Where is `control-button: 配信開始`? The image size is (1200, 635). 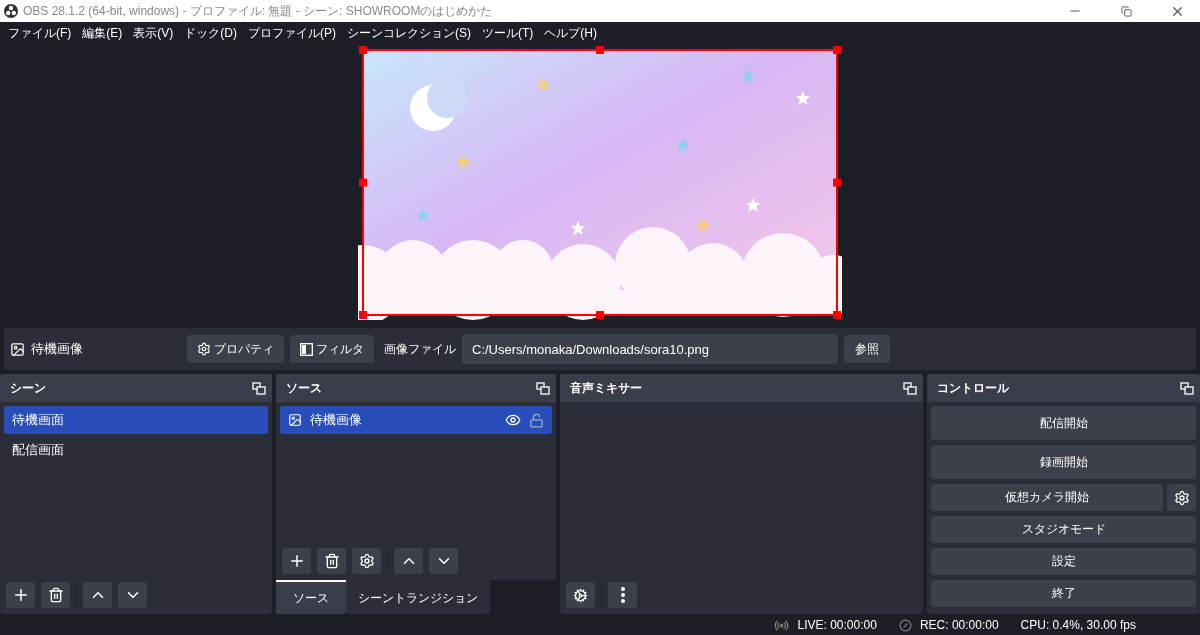 control-button: 配信開始 is located at coordinates (1063, 423).